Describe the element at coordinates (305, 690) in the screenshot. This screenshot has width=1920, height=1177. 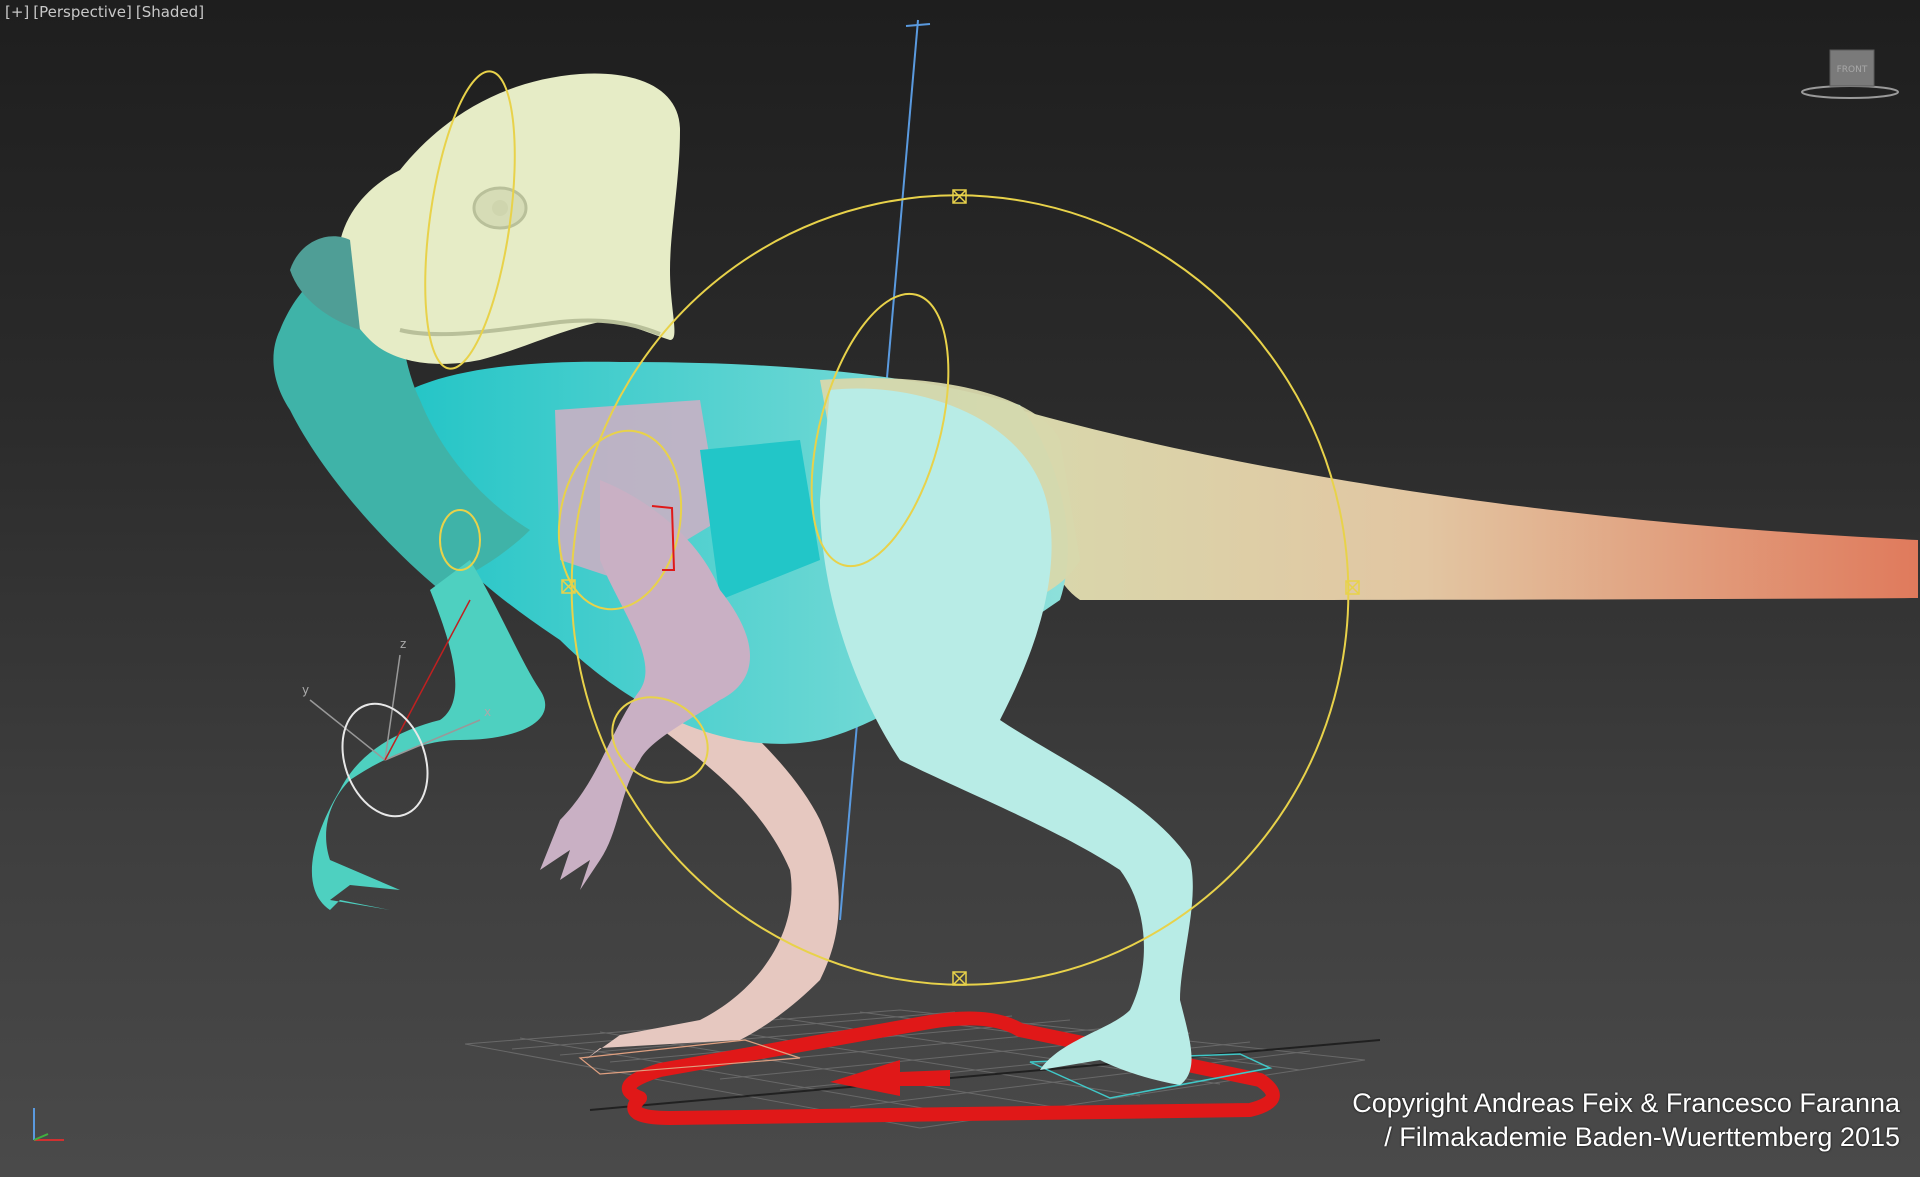
I see `gizmo-y-label: y` at that location.